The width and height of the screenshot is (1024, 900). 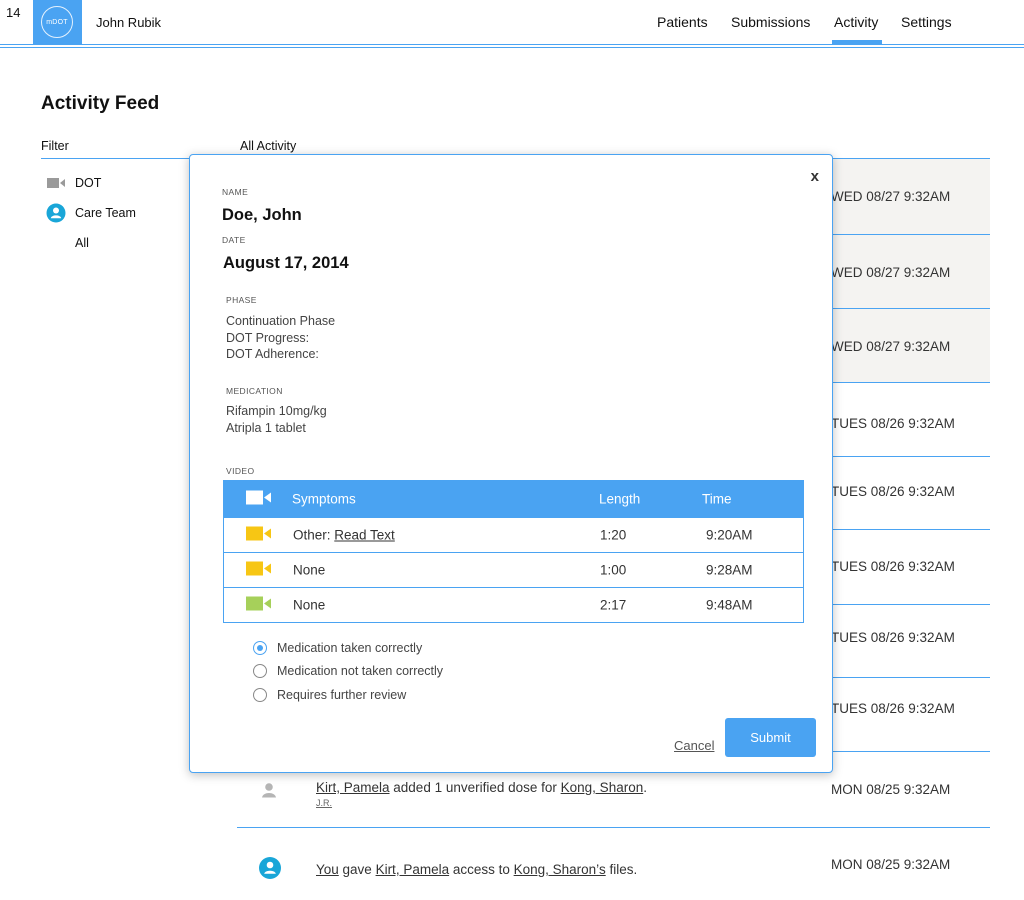 I want to click on video-time: 9:28AM, so click(x=729, y=570).